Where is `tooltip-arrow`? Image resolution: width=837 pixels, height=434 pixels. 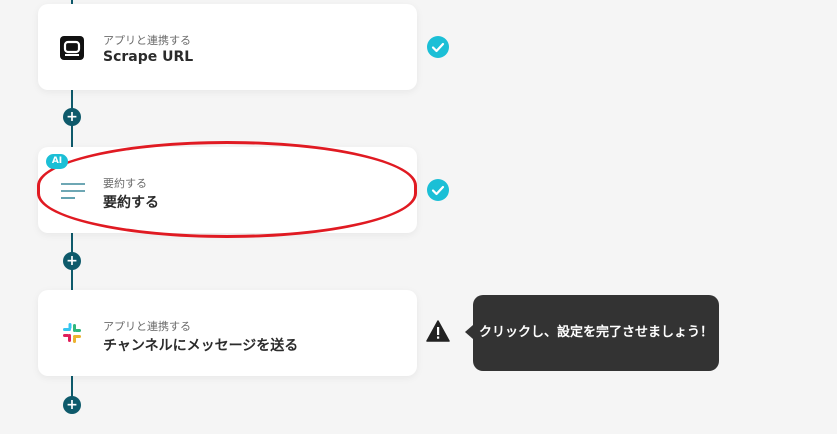 tooltip-arrow is located at coordinates (469, 332).